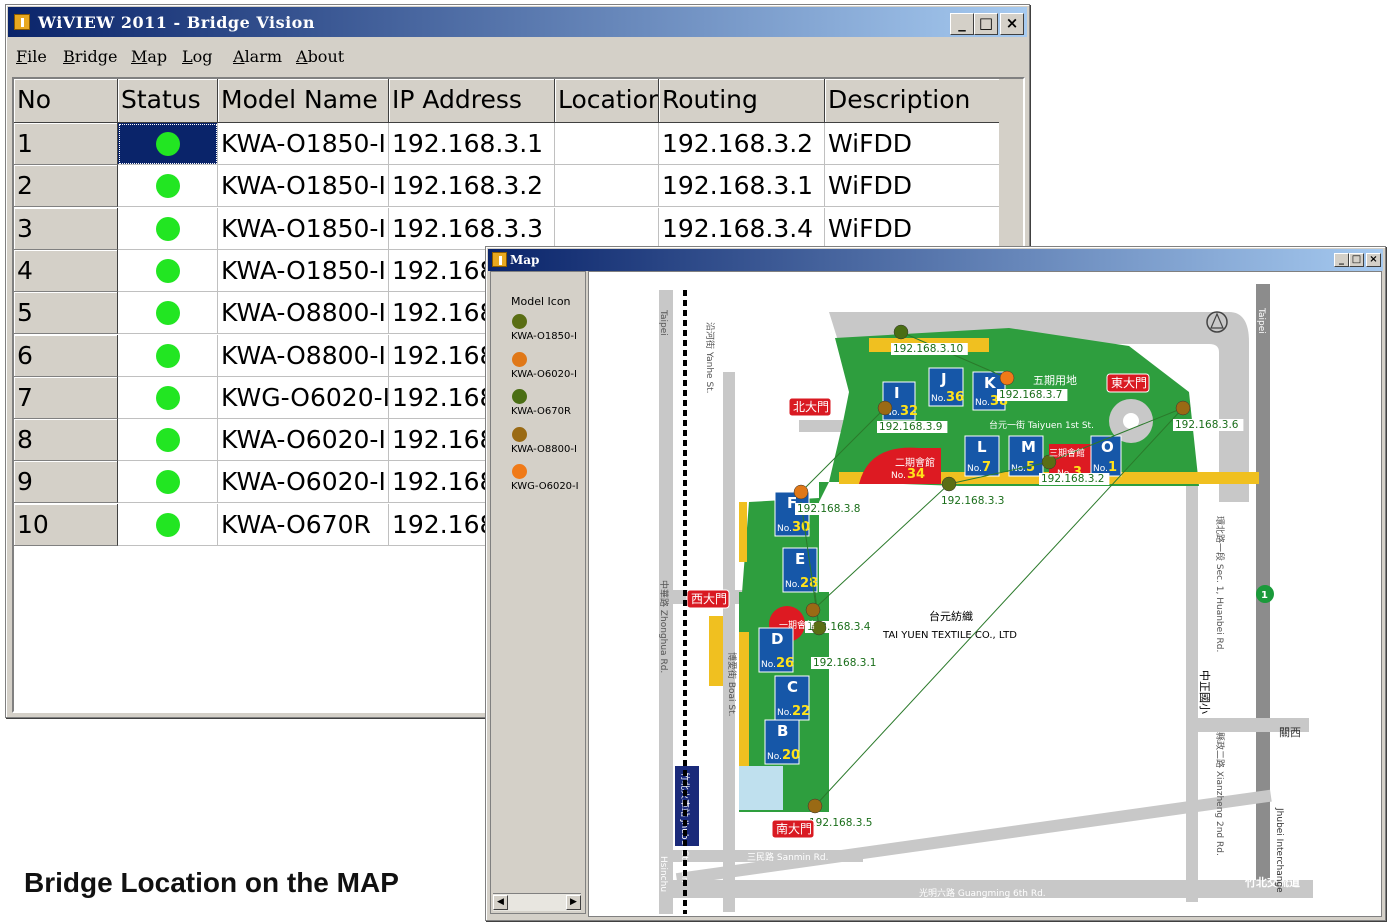 This screenshot has height=923, width=1389. I want to click on table-cell-no: 7, so click(66, 397).